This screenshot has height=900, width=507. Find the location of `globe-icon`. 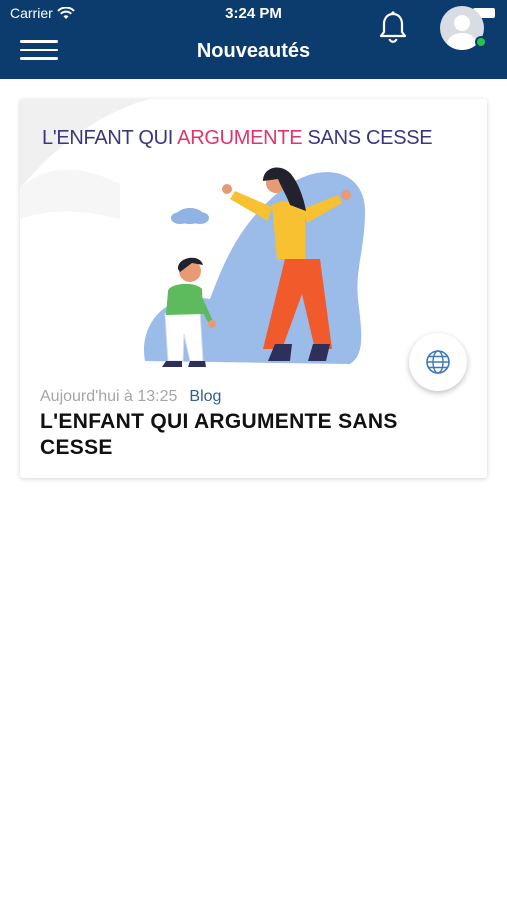

globe-icon is located at coordinates (438, 362).